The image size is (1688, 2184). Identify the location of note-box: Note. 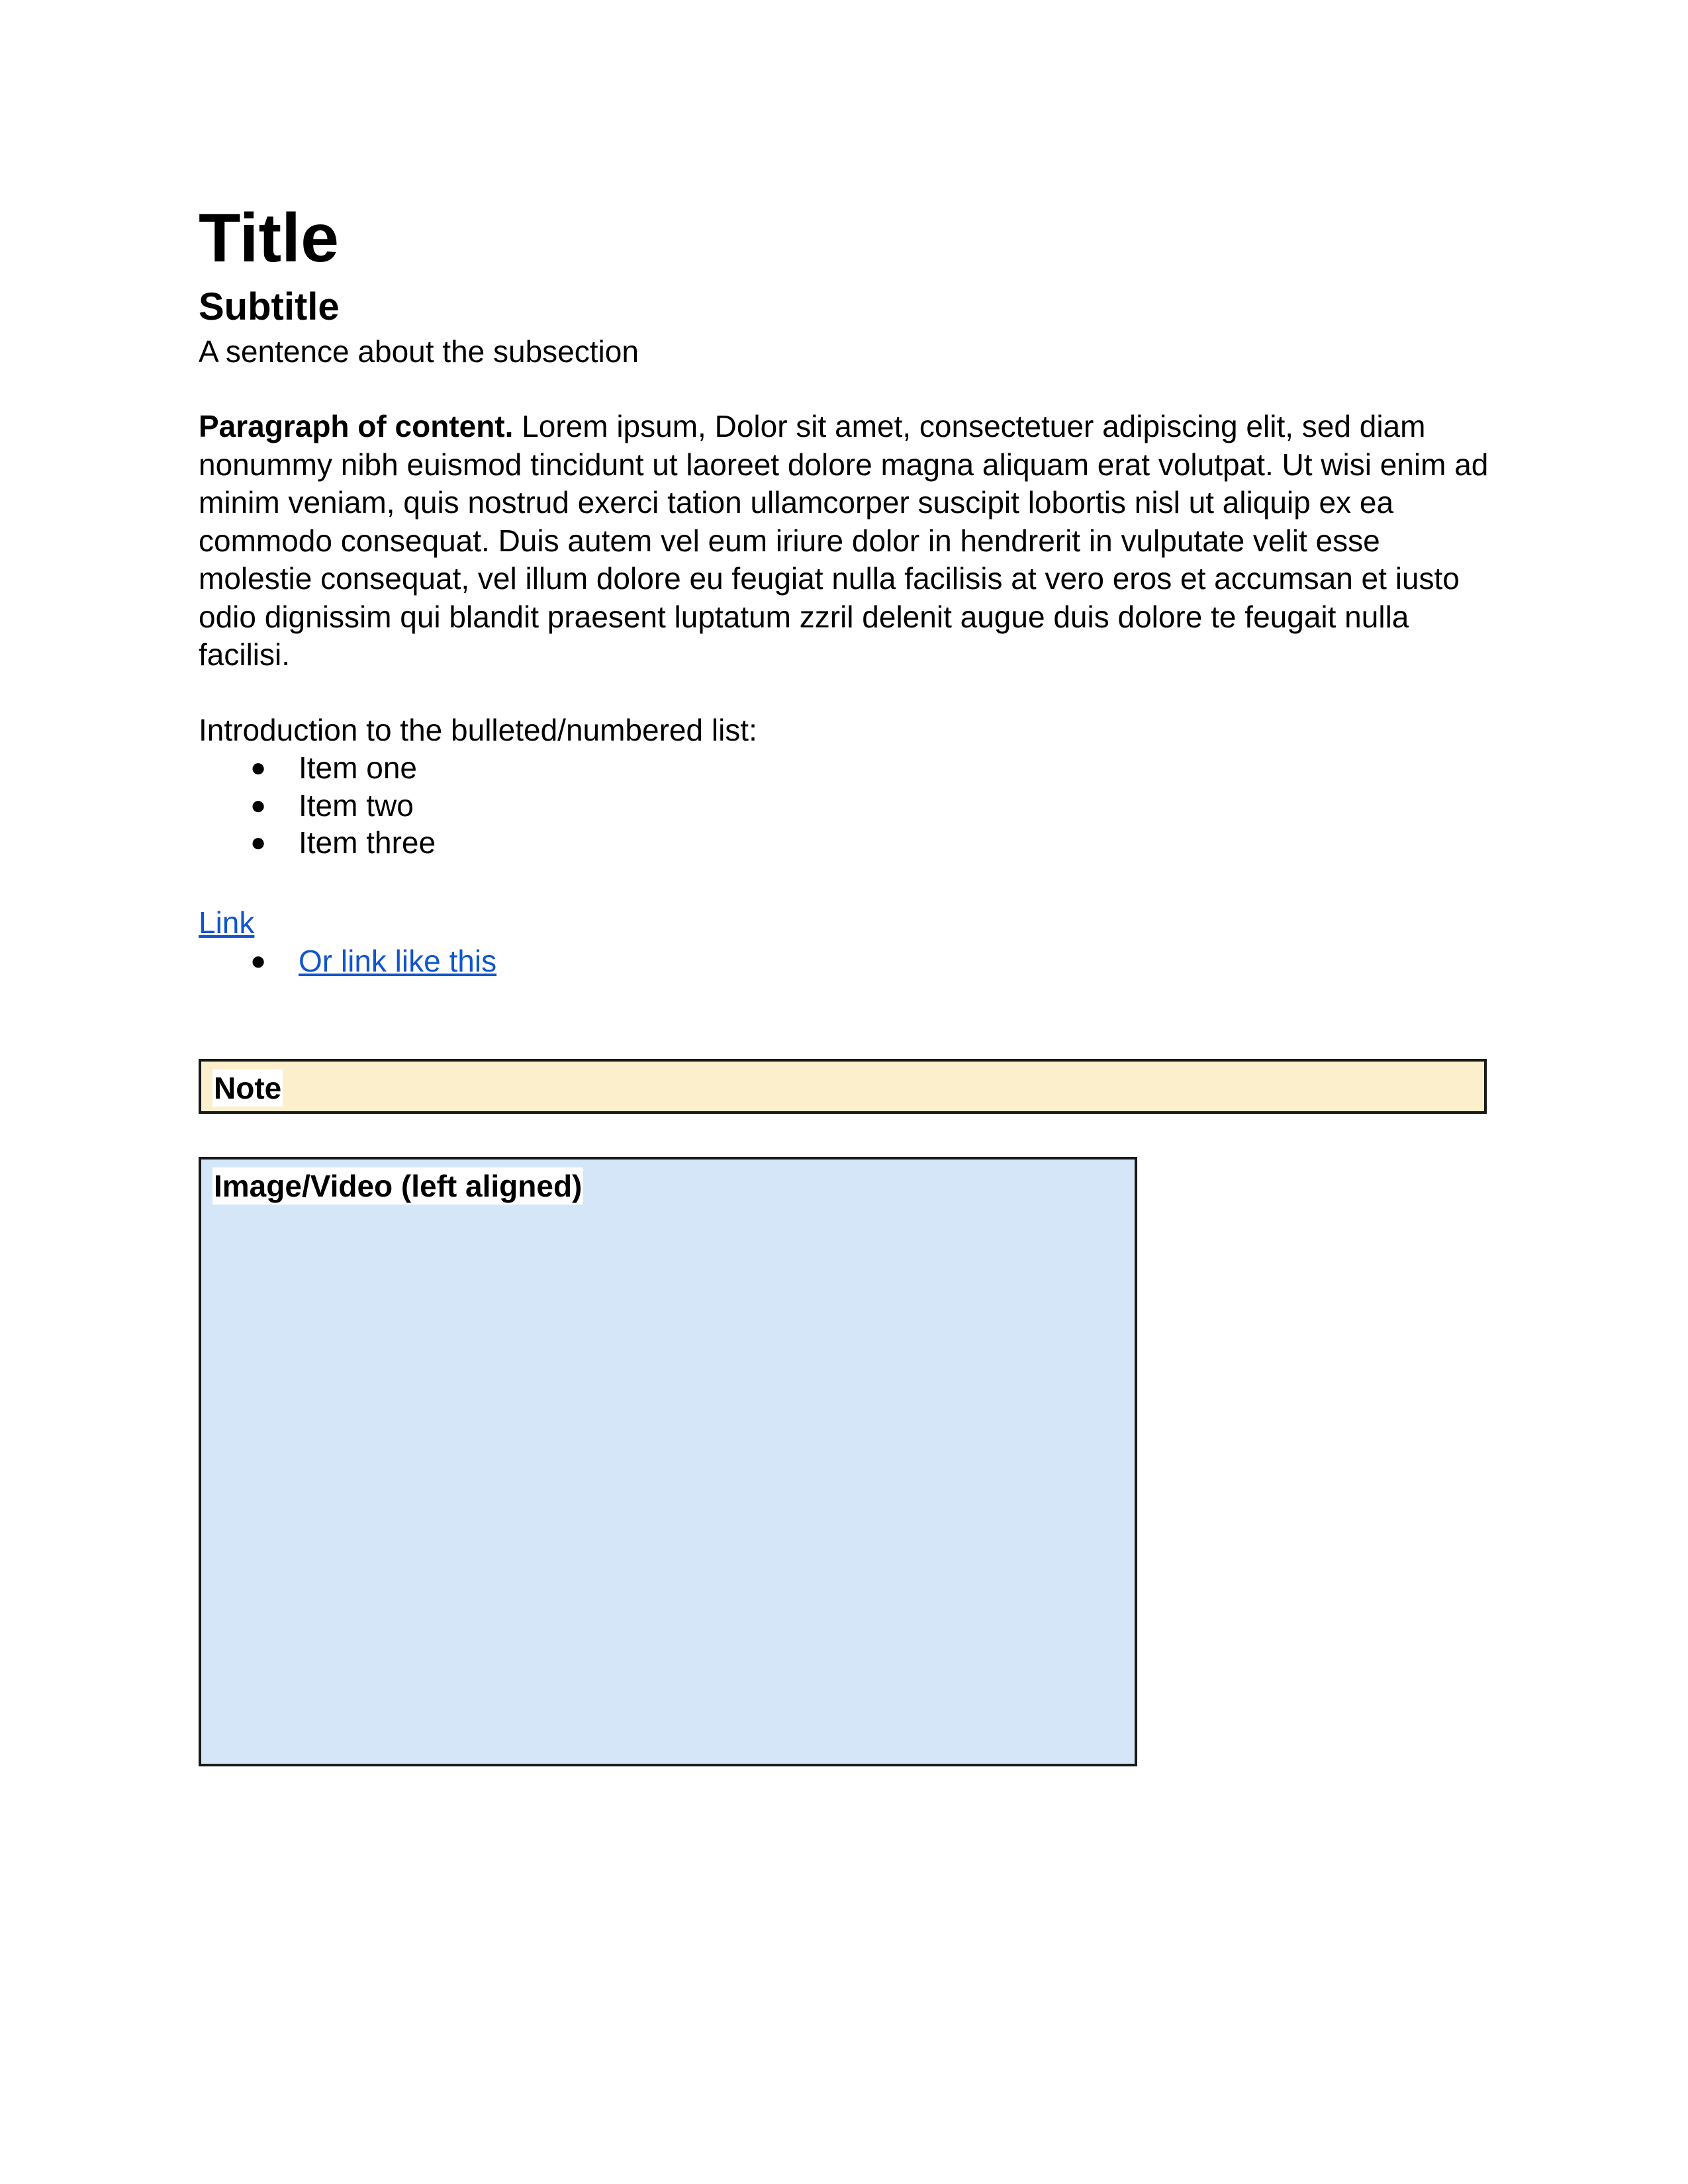
(843, 1086).